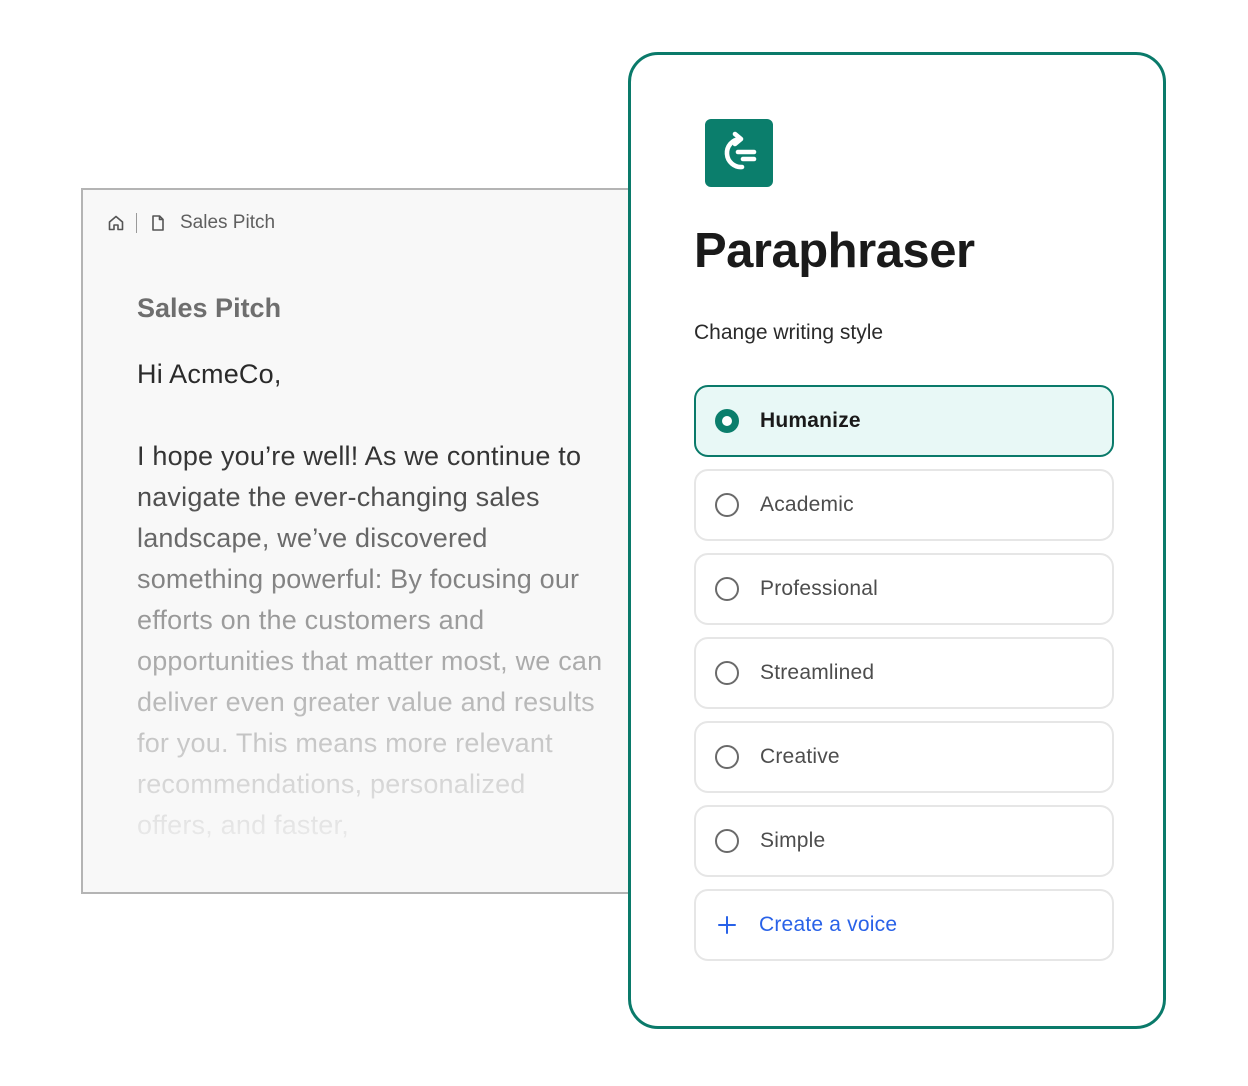  What do you see at coordinates (810, 420) in the screenshot?
I see `style-option-label: Humanize` at bounding box center [810, 420].